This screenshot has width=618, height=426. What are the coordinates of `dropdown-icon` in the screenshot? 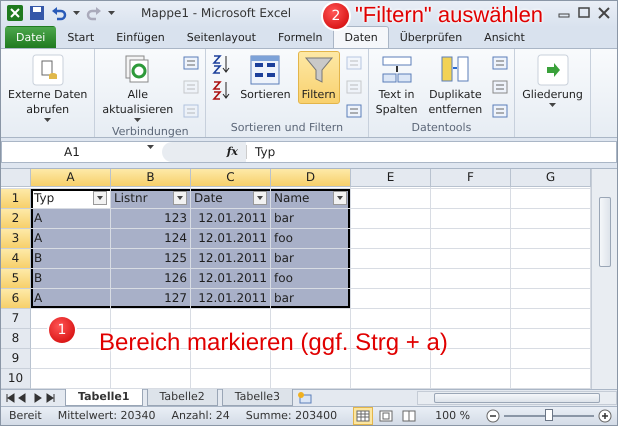 It's located at (150, 146).